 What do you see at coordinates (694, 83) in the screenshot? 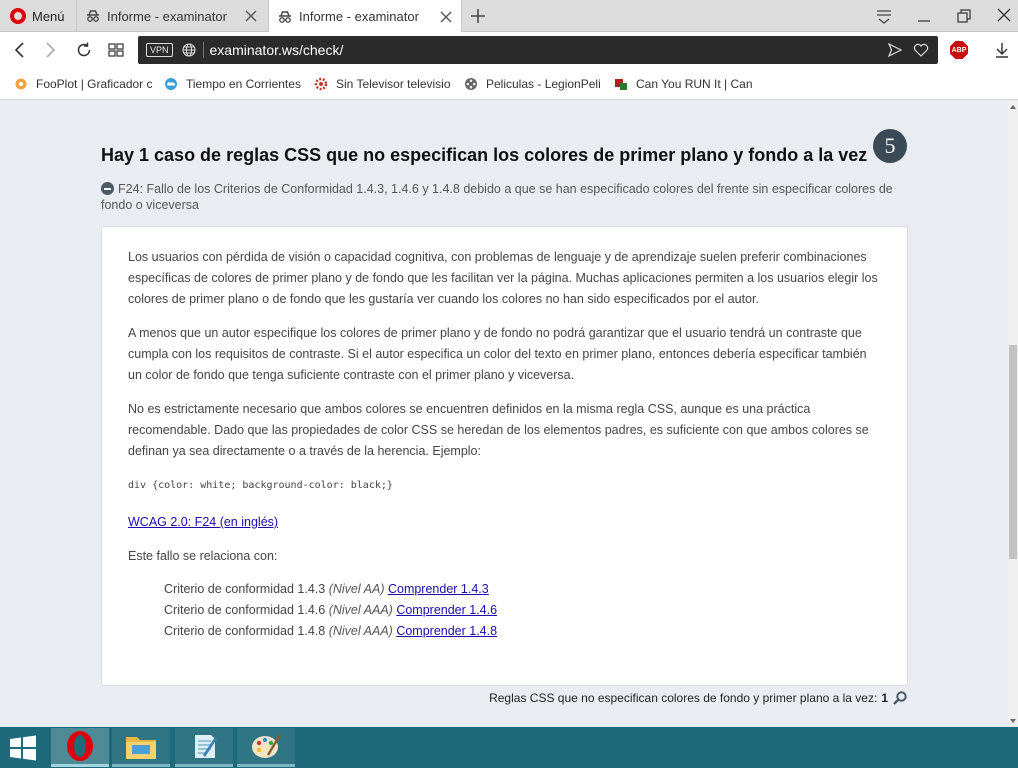
I see `bookmark-label: Can You RUN It | Can` at bounding box center [694, 83].